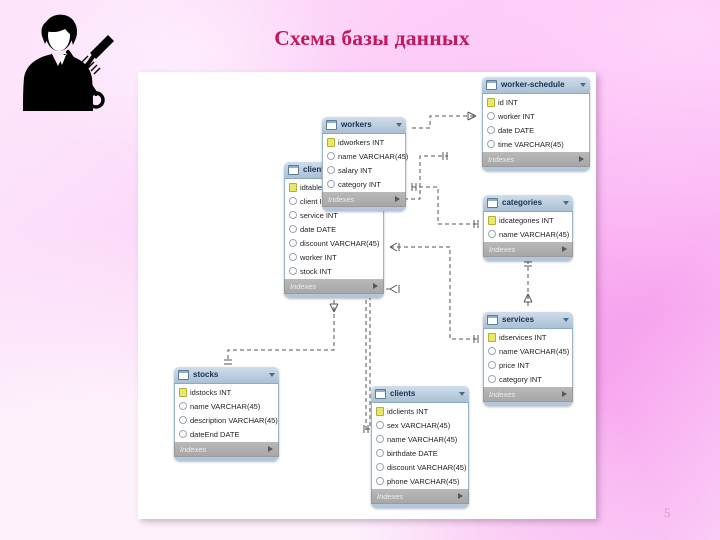 This screenshot has width=720, height=540. Describe the element at coordinates (522, 202) in the screenshot. I see `er-table-name: categories` at that location.